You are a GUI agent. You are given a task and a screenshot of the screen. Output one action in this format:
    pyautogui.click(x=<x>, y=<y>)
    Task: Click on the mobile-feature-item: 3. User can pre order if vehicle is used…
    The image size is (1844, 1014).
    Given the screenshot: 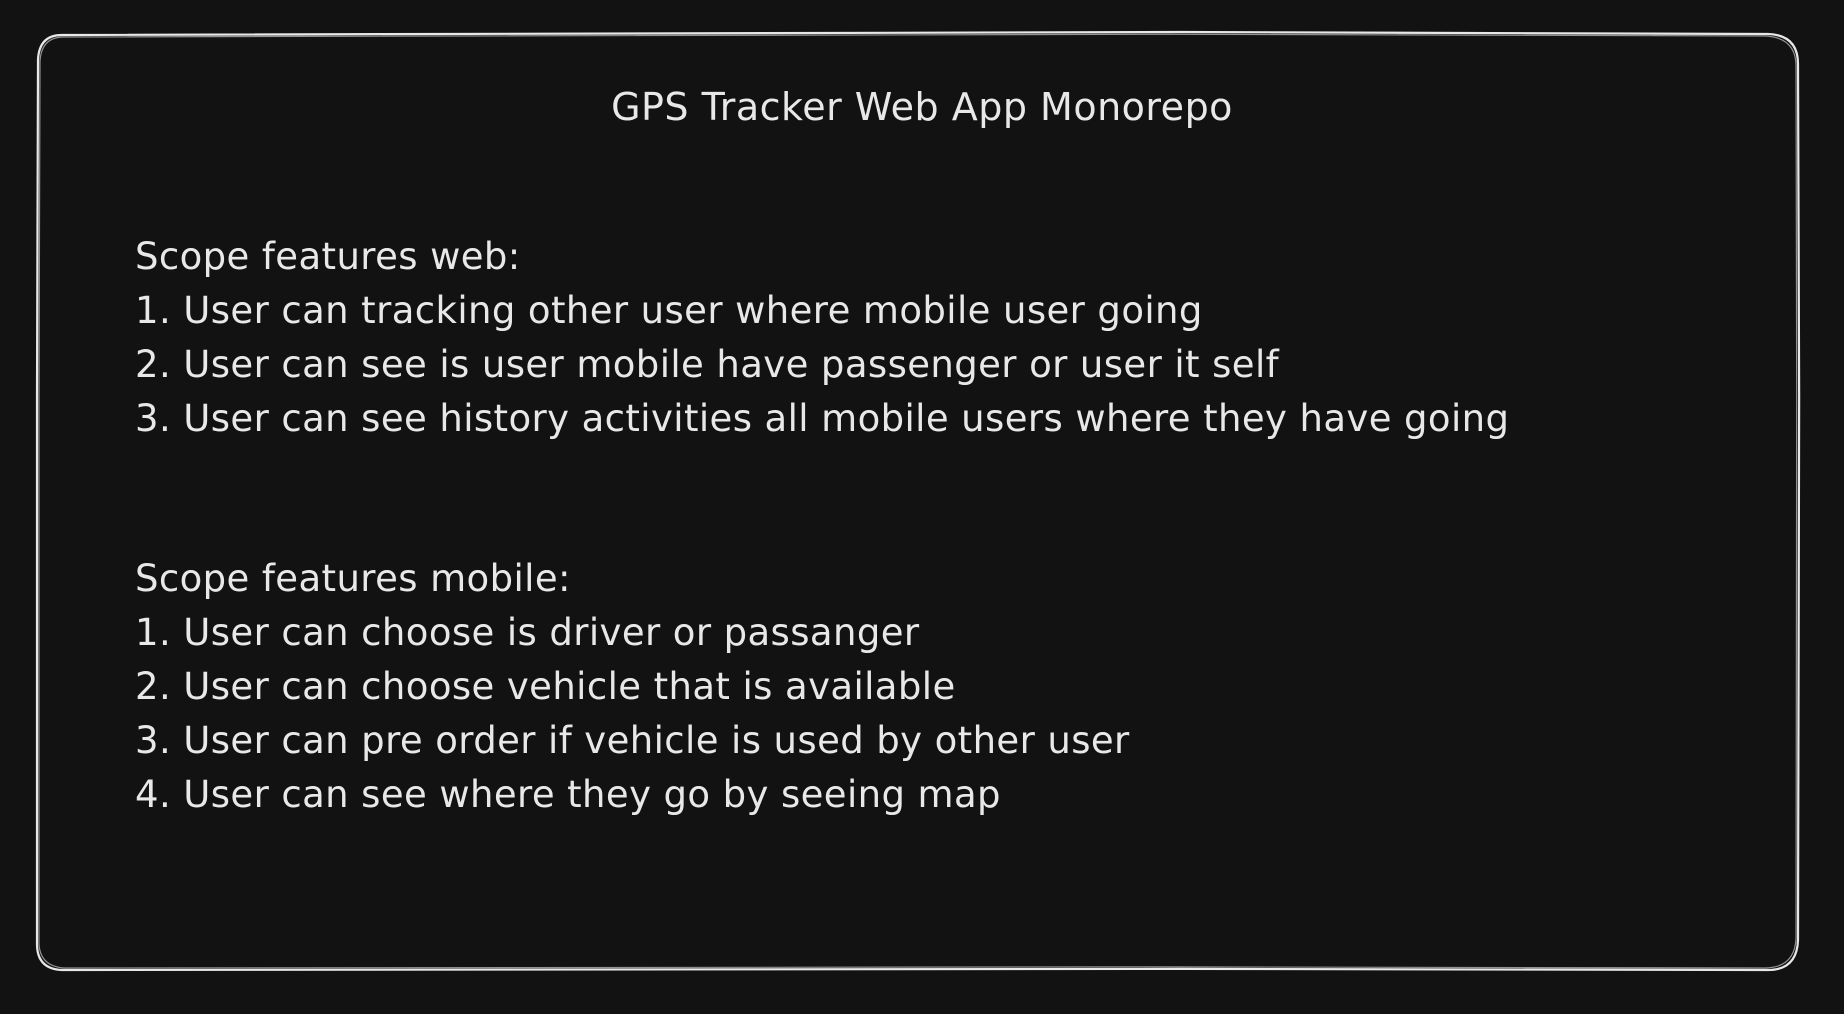 What is the action you would take?
    pyautogui.click(x=632, y=740)
    